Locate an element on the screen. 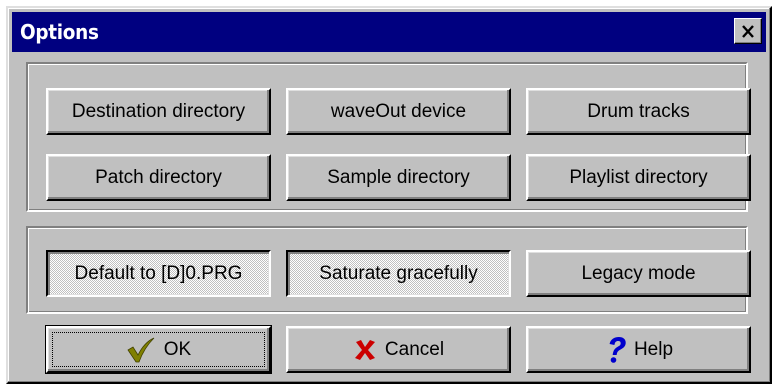 Image resolution: width=778 pixels, height=390 pixels. legacy-mode-toggle: Legacy mode is located at coordinates (638, 273).